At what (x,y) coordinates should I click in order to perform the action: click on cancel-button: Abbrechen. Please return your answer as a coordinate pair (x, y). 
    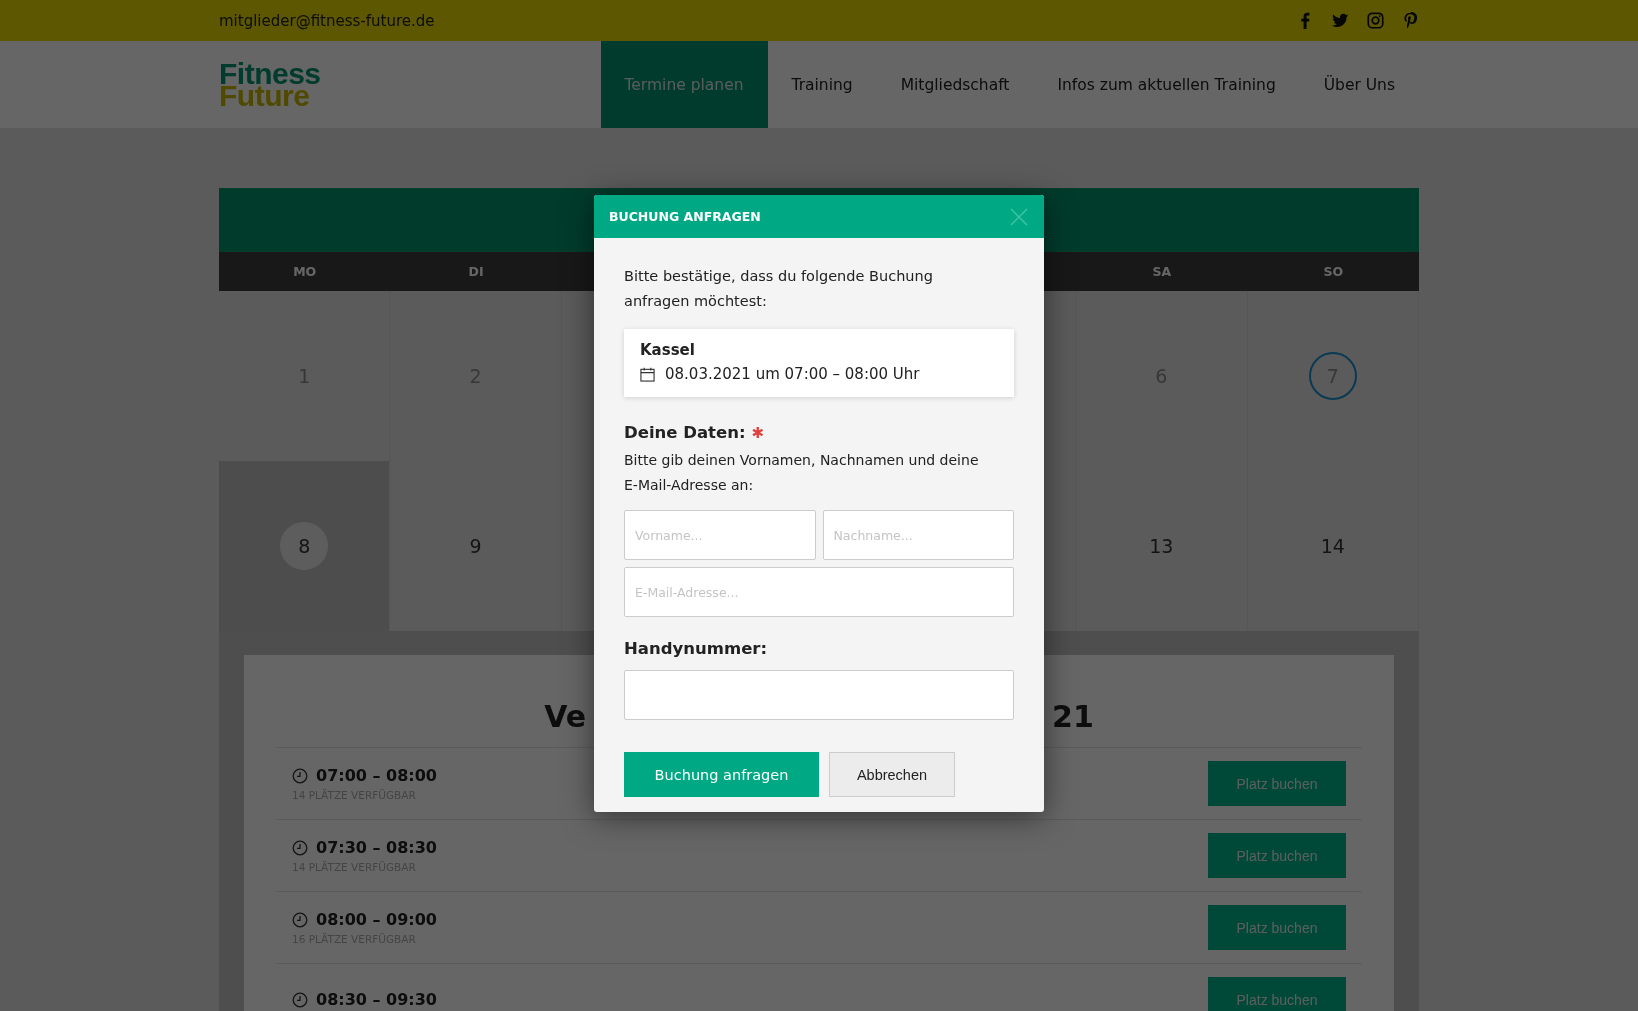
    Looking at the image, I should click on (892, 774).